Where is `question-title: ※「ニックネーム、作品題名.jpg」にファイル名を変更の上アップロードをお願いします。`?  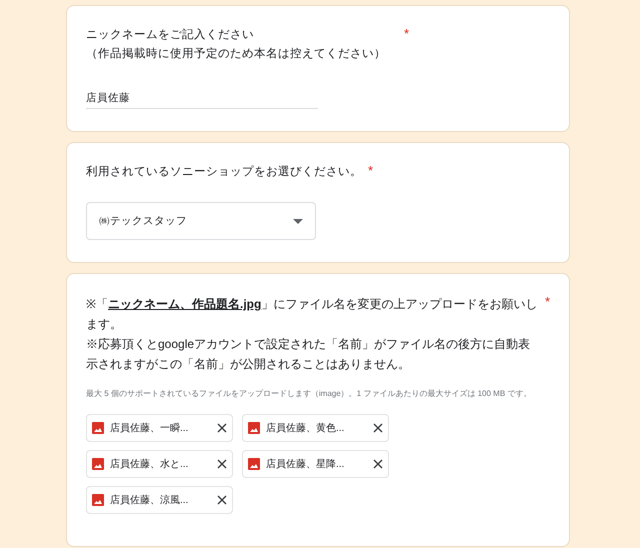
question-title: ※「ニックネーム、作品題名.jpg」にファイル名を変更の上アップロードをお願いします。 is located at coordinates (312, 314).